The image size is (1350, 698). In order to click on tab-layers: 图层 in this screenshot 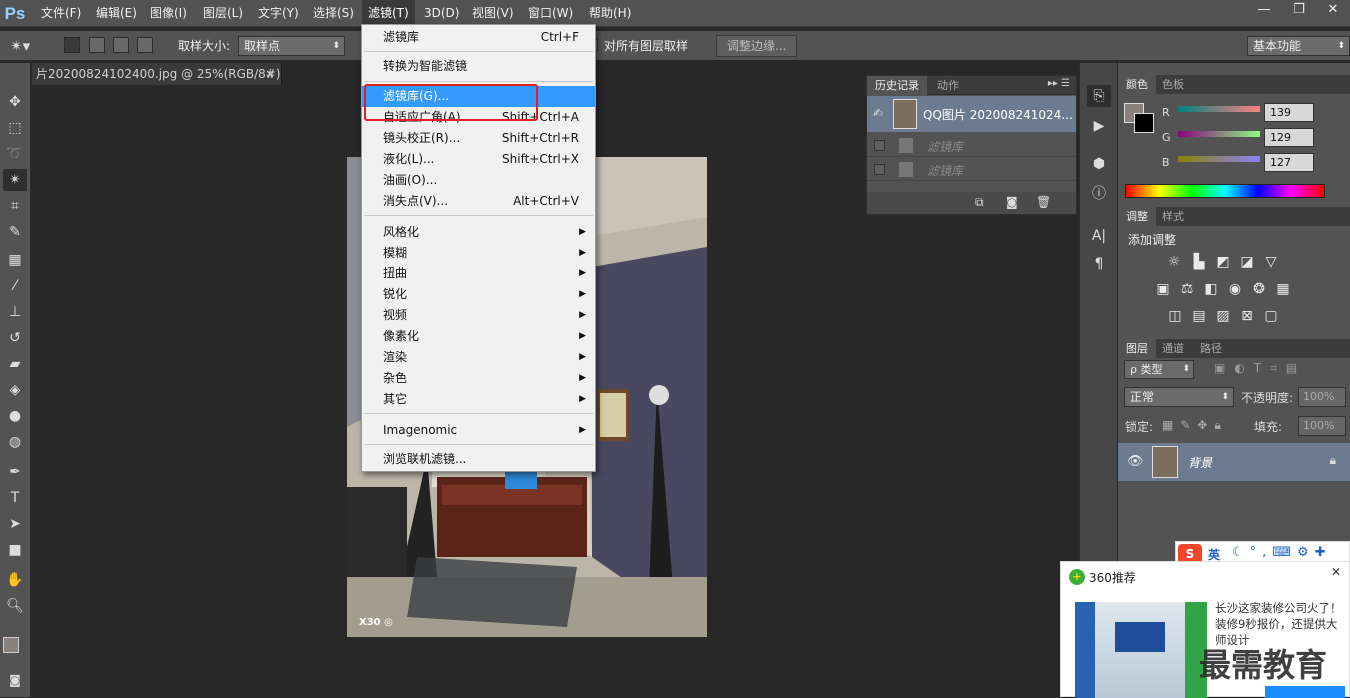, I will do `click(1137, 348)`.